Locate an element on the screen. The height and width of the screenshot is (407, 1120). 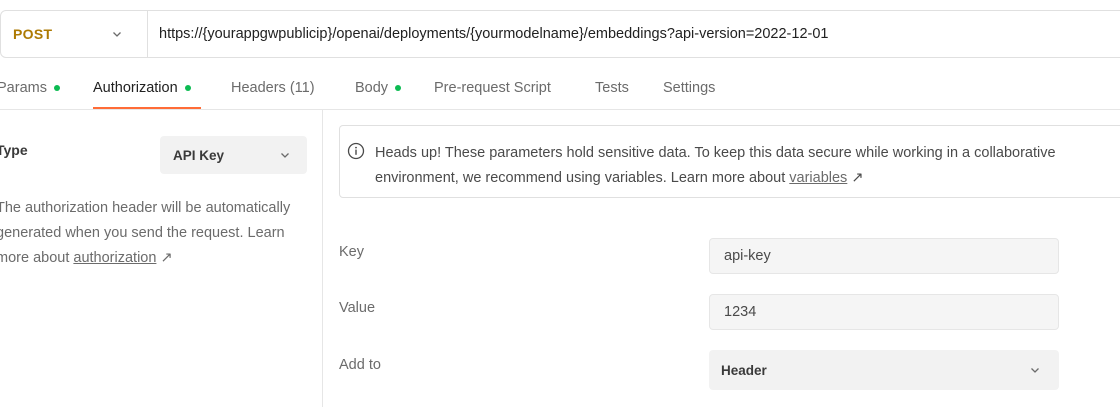
tab-label: Tests is located at coordinates (612, 88).